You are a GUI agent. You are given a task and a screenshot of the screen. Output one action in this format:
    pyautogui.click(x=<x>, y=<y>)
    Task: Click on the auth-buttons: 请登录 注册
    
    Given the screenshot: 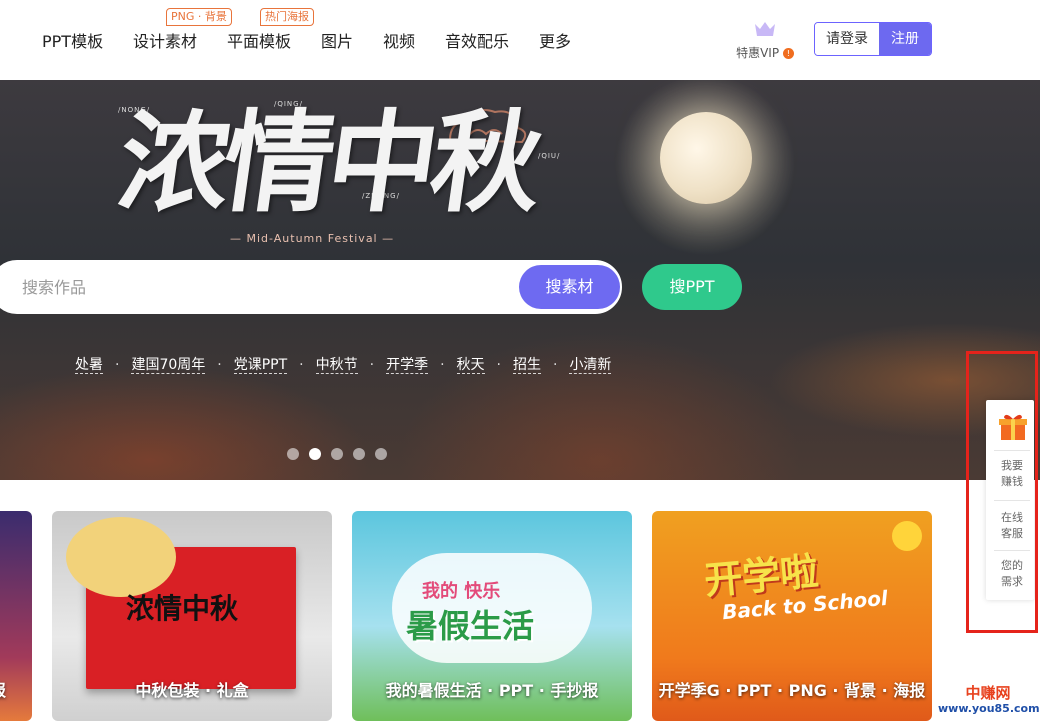 What is the action you would take?
    pyautogui.click(x=873, y=39)
    